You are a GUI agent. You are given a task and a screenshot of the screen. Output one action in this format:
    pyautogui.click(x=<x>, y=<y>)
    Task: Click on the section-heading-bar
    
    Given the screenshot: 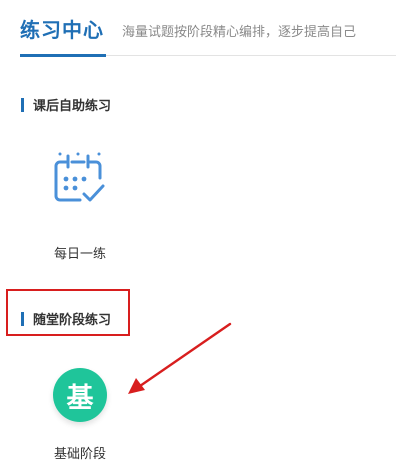 What is the action you would take?
    pyautogui.click(x=22, y=104)
    